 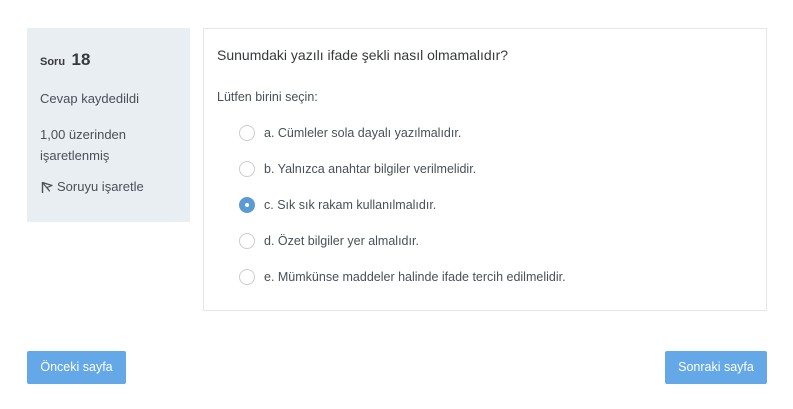 What do you see at coordinates (496, 241) in the screenshot?
I see `answer-option-d: d. Özet bilgiler yer almalıdır.` at bounding box center [496, 241].